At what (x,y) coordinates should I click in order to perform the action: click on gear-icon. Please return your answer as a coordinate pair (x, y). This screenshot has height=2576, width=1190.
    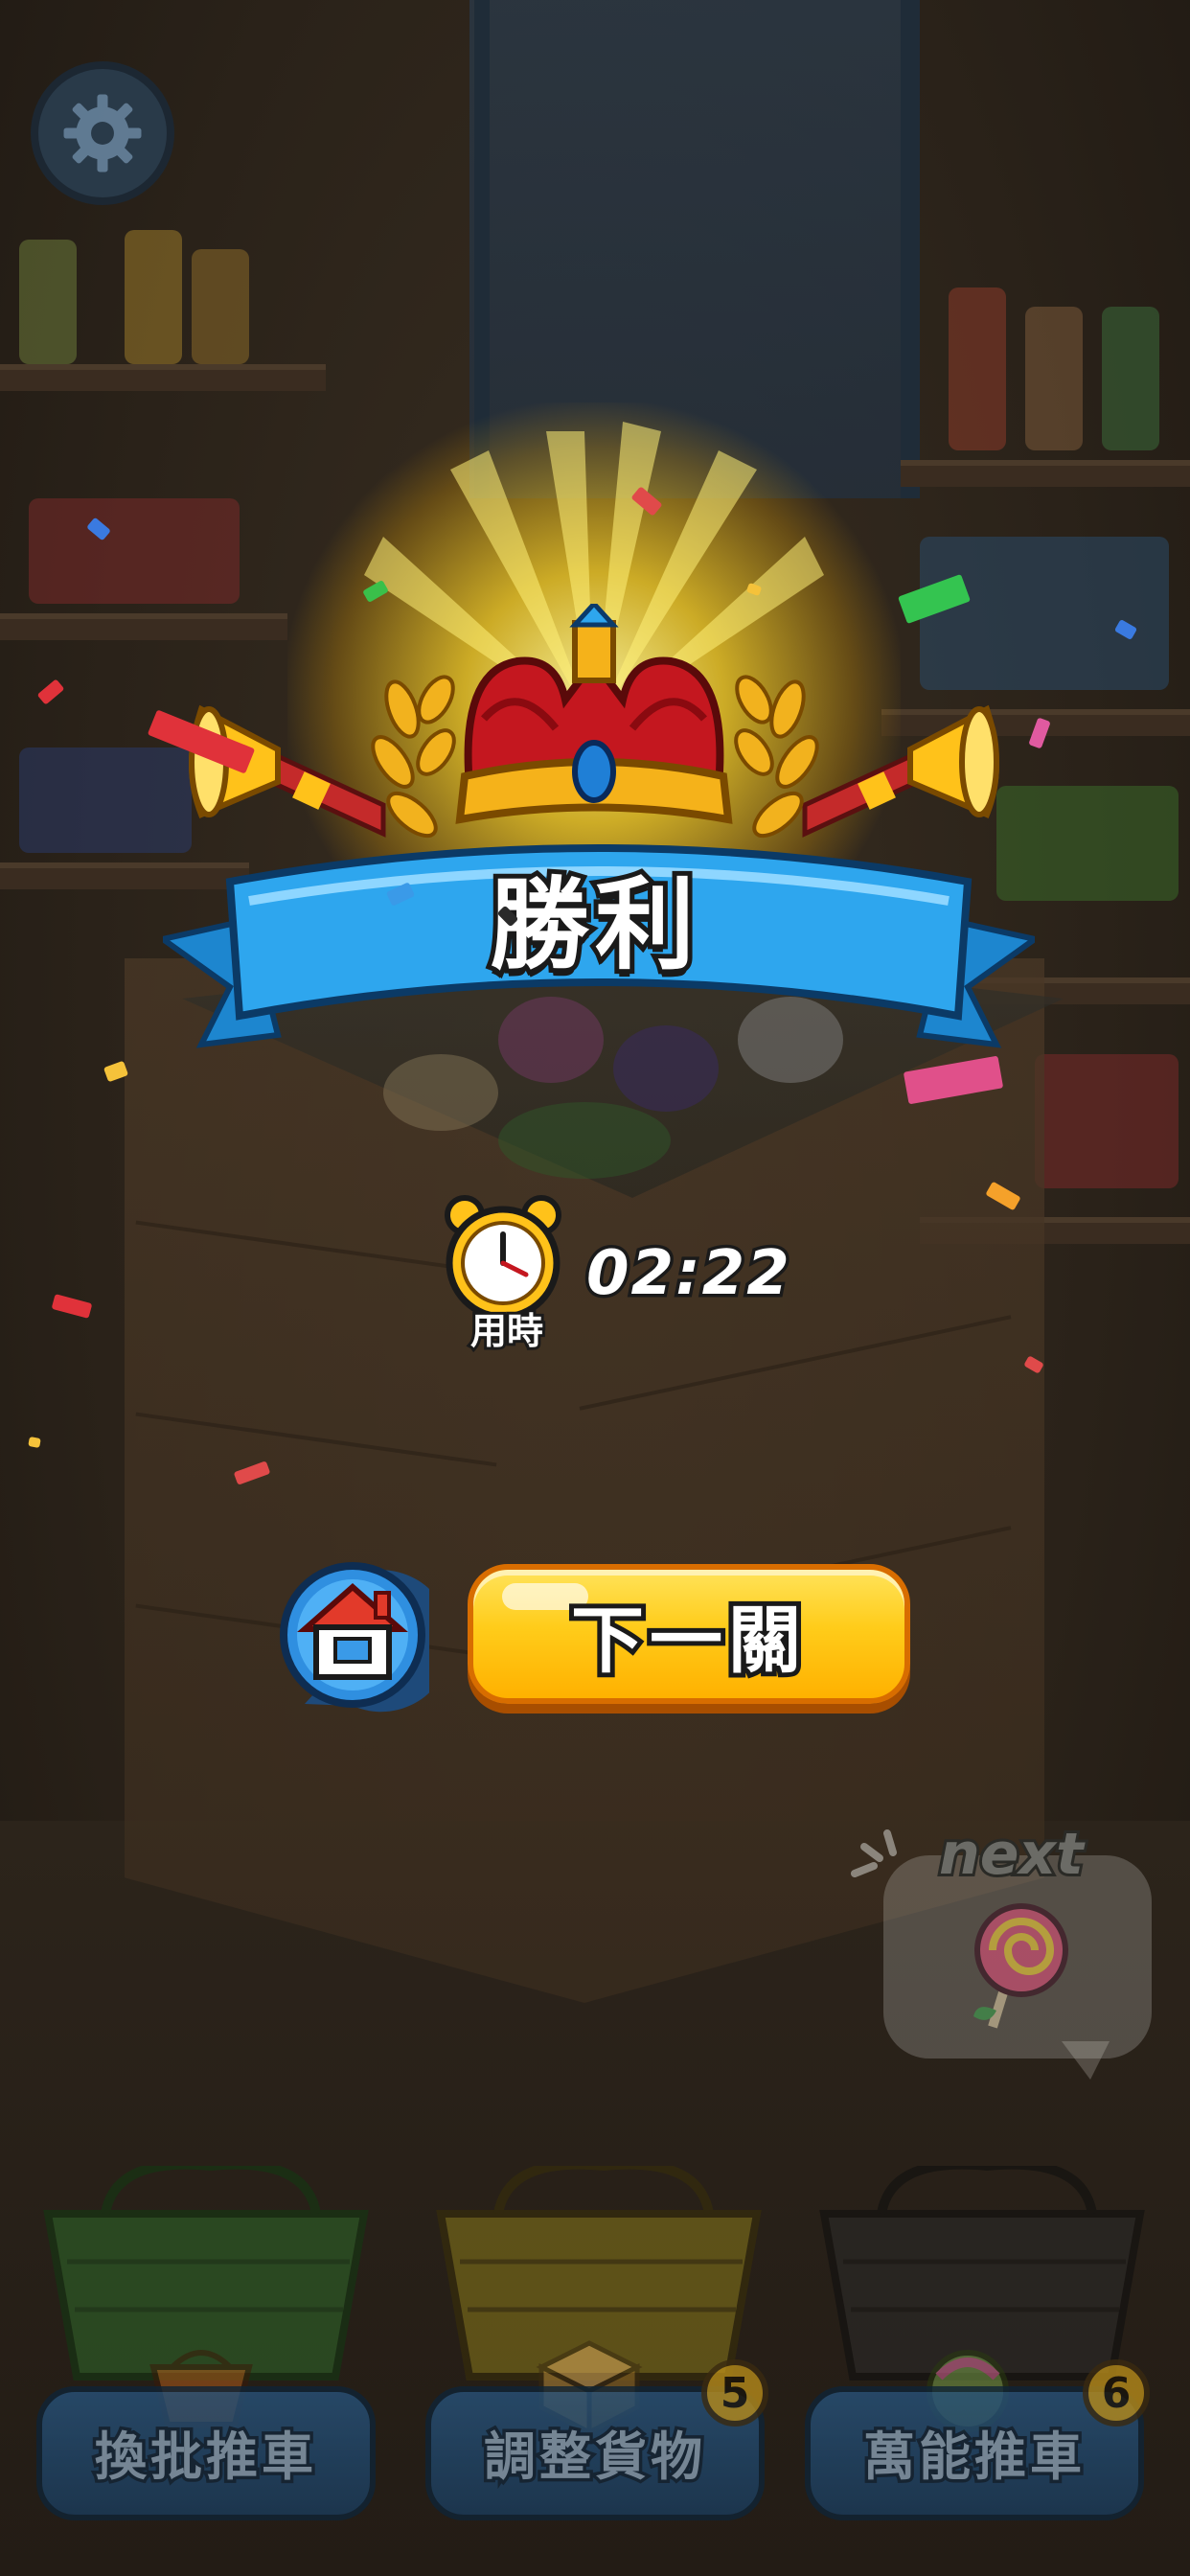
    Looking at the image, I should click on (103, 133).